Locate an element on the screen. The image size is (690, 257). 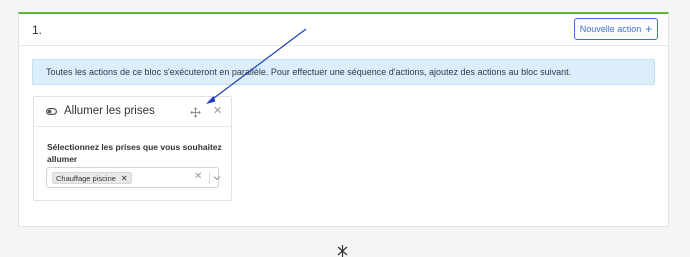
selected-tag-label: Chauffage piscine is located at coordinates (86, 178).